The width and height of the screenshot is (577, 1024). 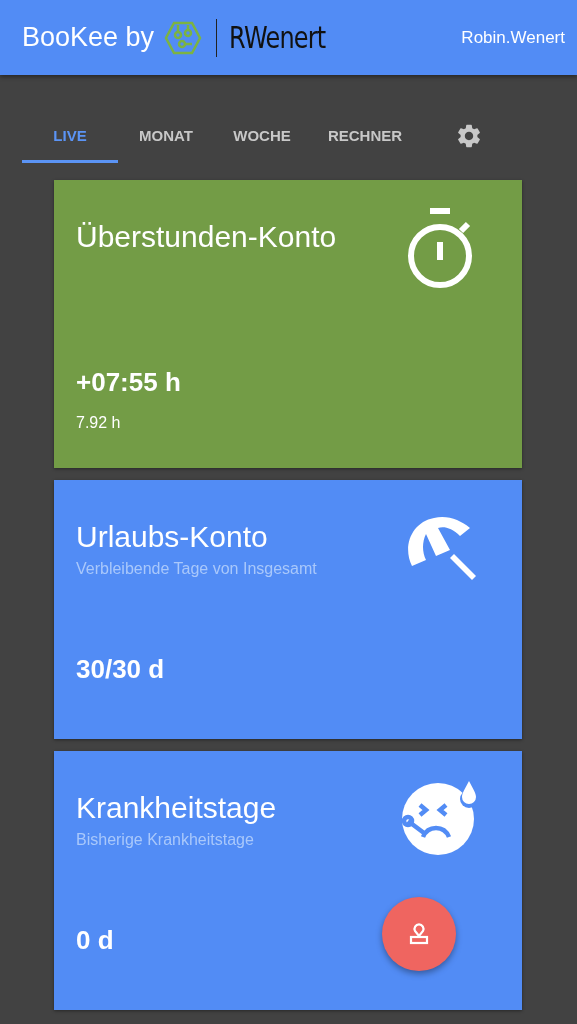 I want to click on card-title: Urlaubs-Konto, so click(x=172, y=537).